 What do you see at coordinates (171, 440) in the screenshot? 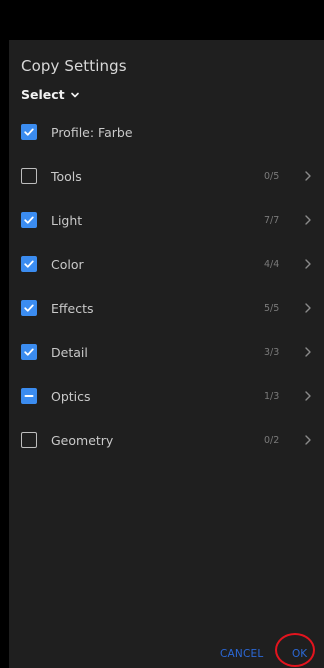
I see `option-row-geometry: Geometry 0/2` at bounding box center [171, 440].